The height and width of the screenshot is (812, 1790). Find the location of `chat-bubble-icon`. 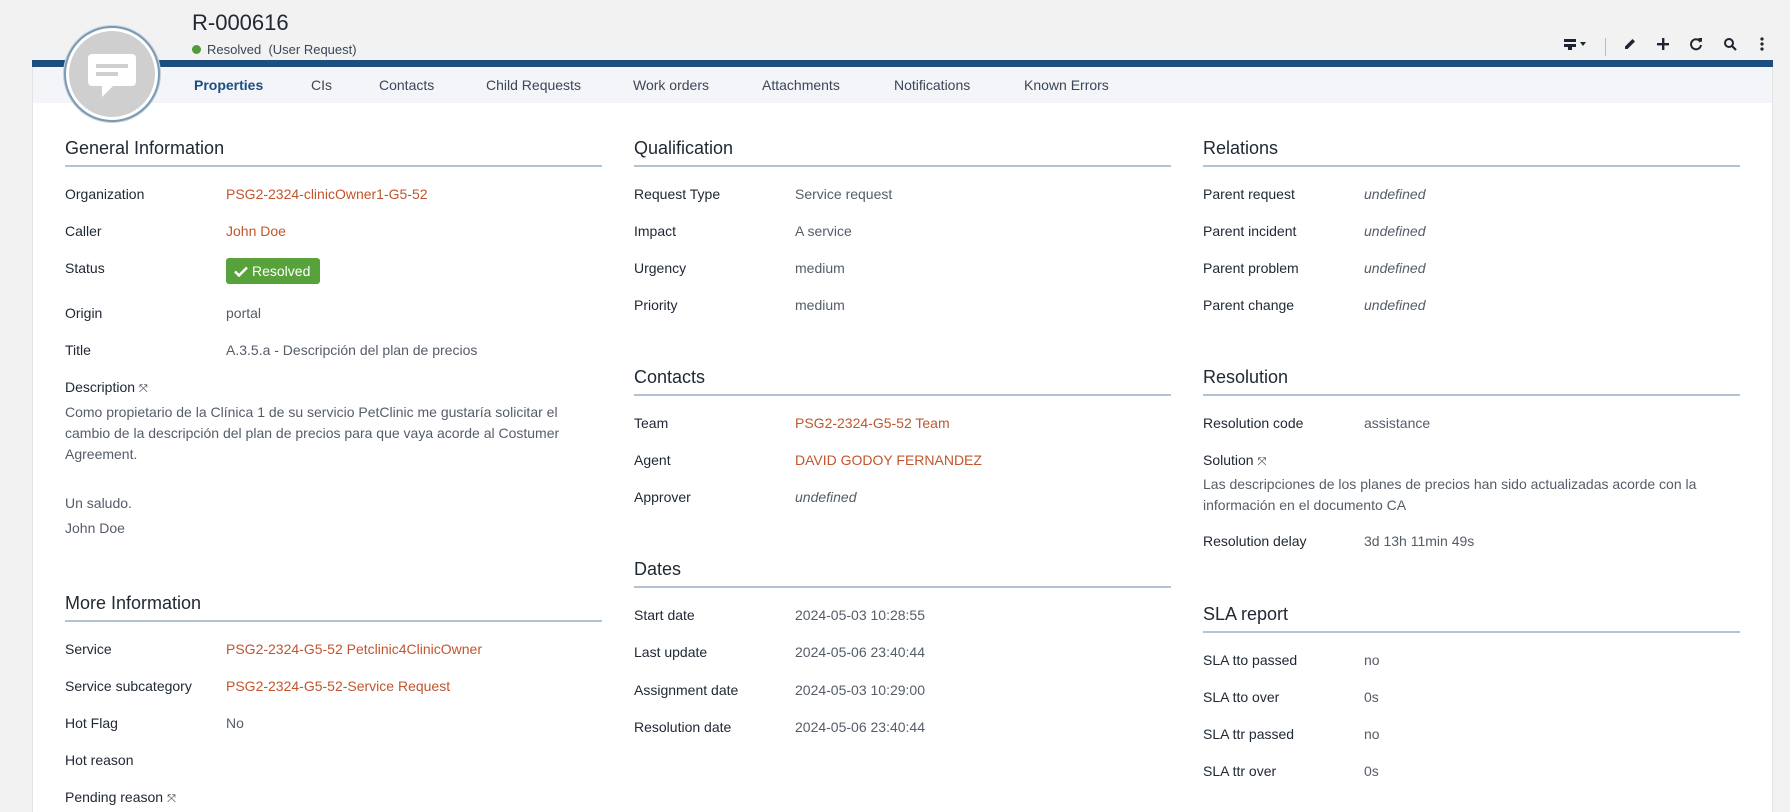

chat-bubble-icon is located at coordinates (112, 75).